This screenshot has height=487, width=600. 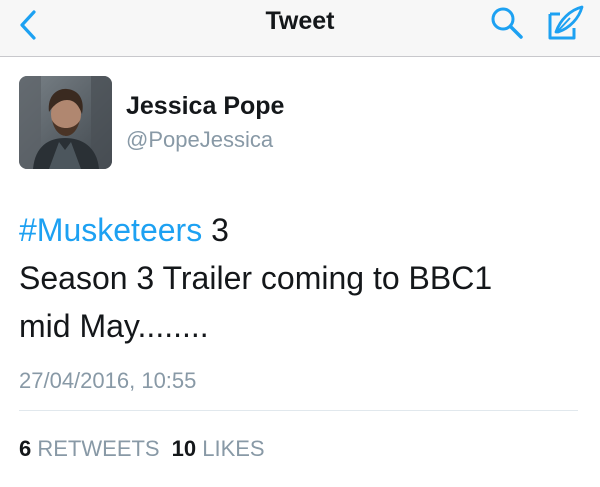 What do you see at coordinates (301, 230) in the screenshot?
I see `tweet-line-1: #Musketeers 3` at bounding box center [301, 230].